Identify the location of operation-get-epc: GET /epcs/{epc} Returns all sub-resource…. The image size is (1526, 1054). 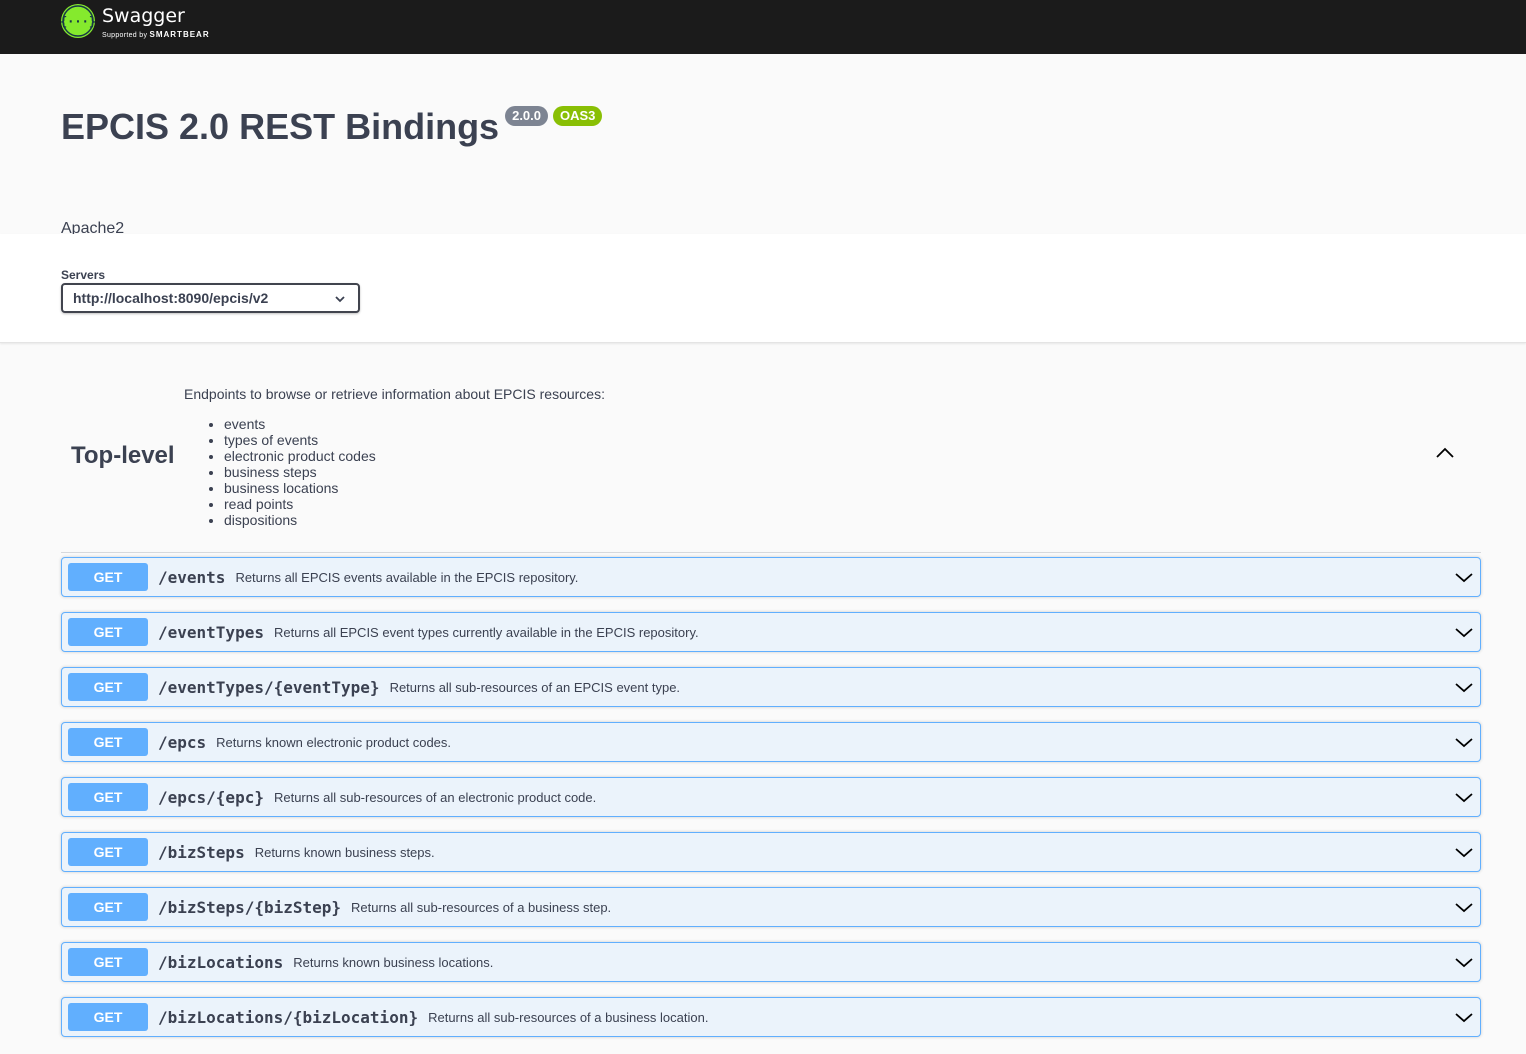
(771, 797).